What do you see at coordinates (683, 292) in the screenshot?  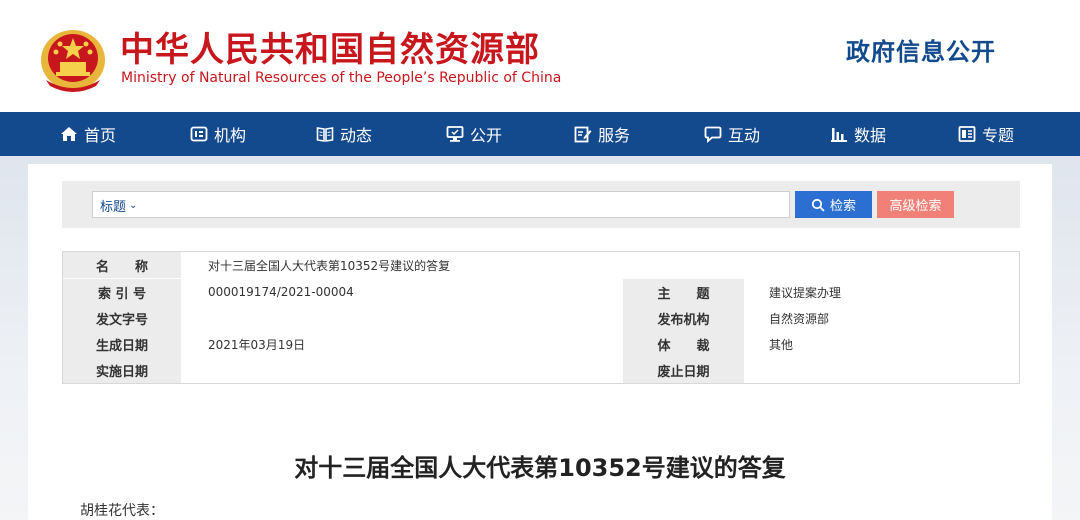 I see `meta-label: 主 题` at bounding box center [683, 292].